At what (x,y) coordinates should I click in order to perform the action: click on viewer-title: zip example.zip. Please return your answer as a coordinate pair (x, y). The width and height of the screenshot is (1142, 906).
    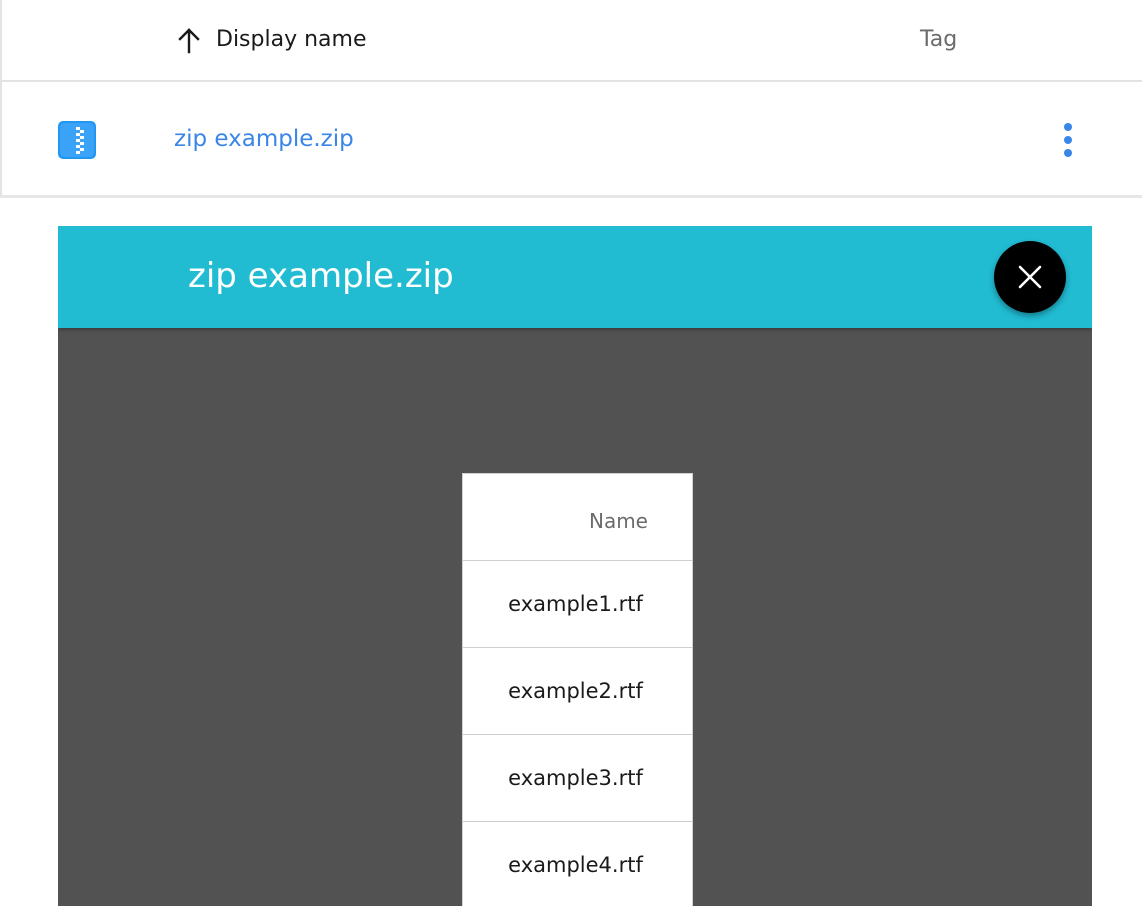
    Looking at the image, I should click on (321, 276).